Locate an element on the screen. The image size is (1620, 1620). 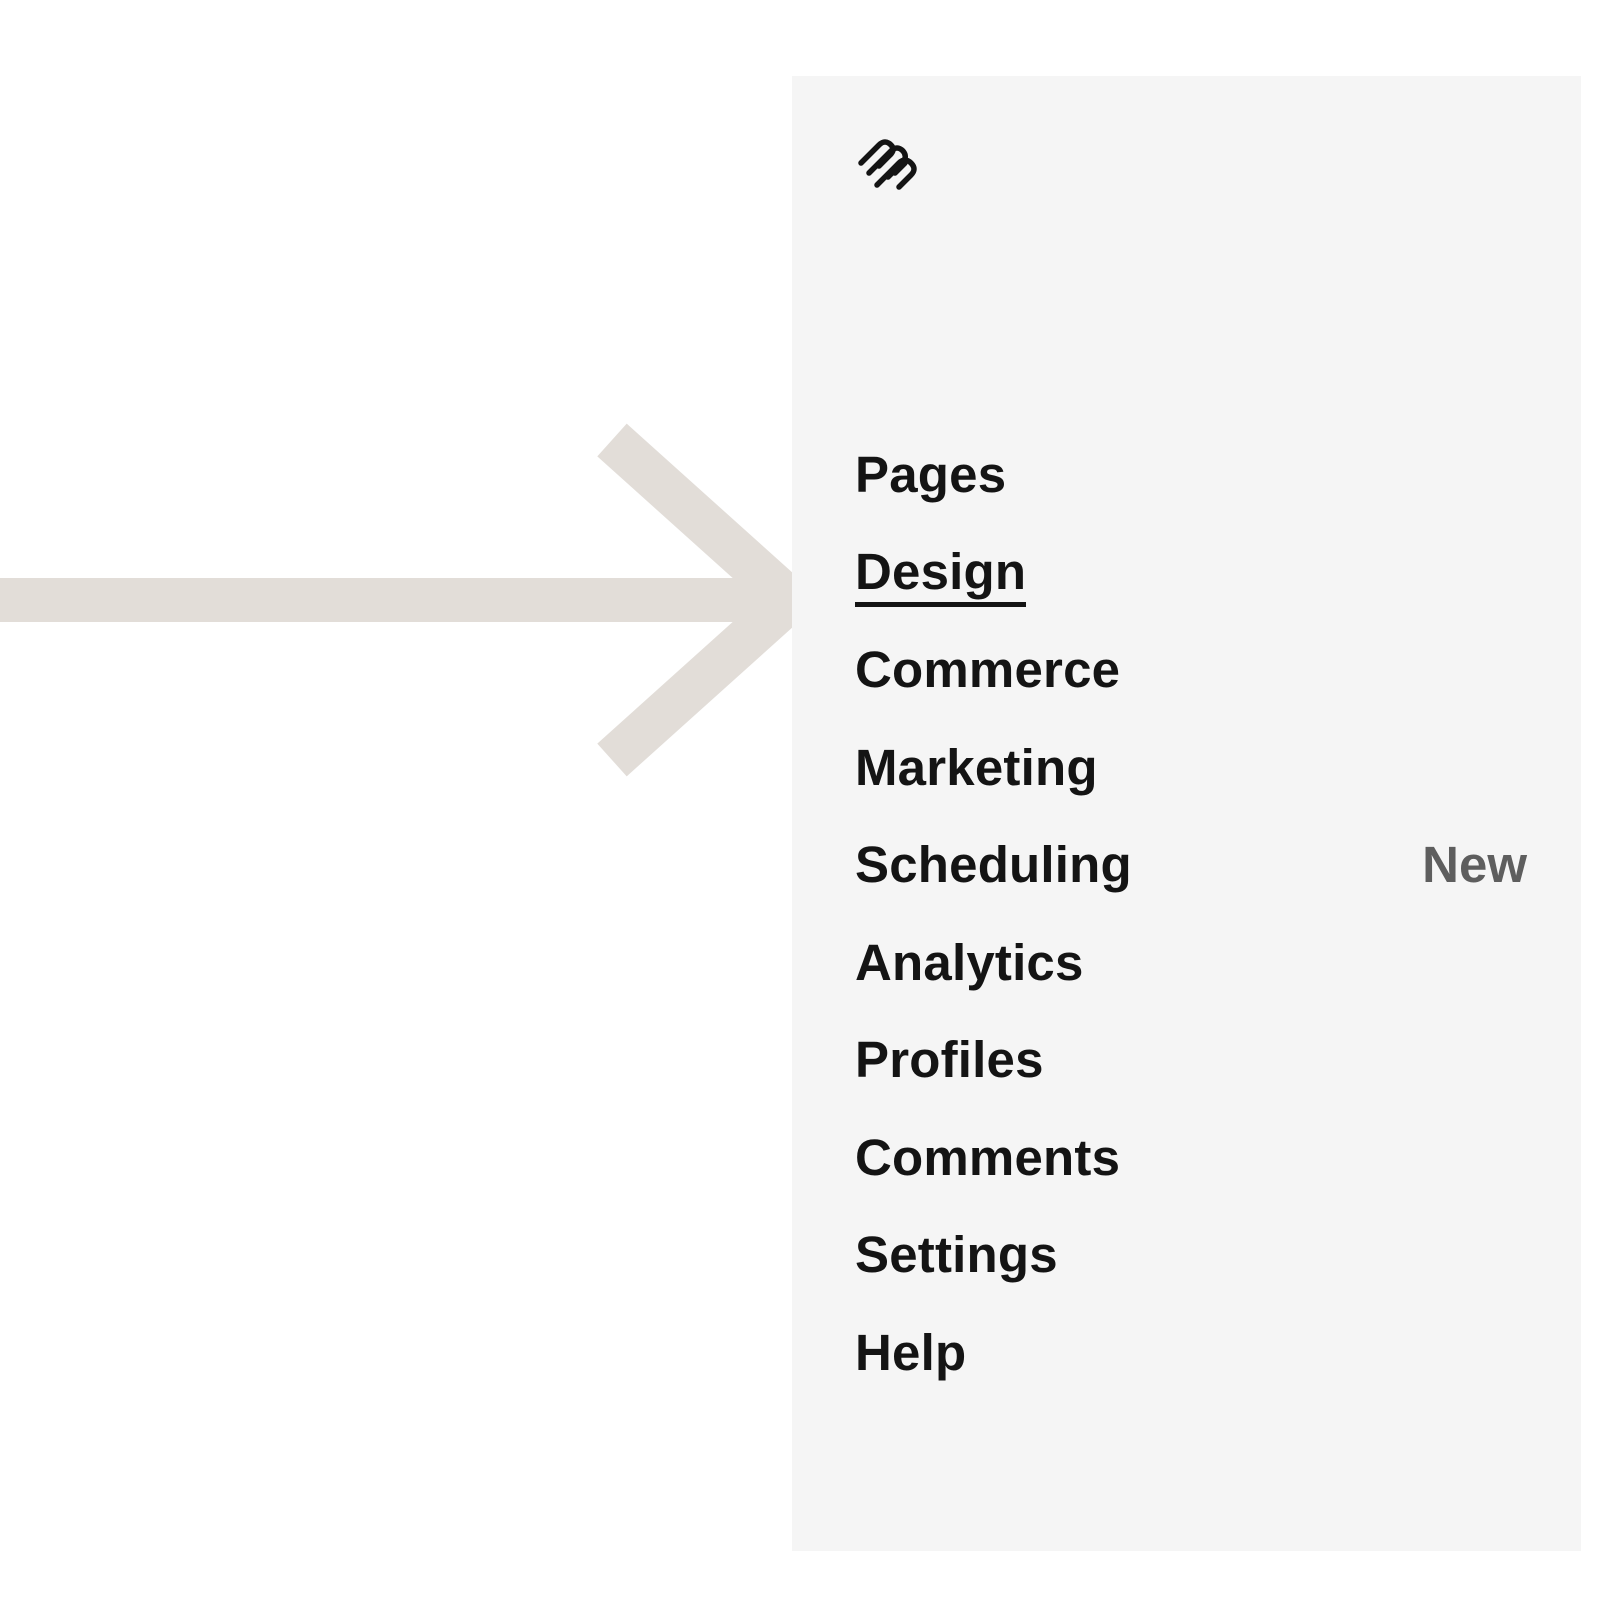
sidebar-item-scheduling: Scheduling New is located at coordinates (1191, 883).